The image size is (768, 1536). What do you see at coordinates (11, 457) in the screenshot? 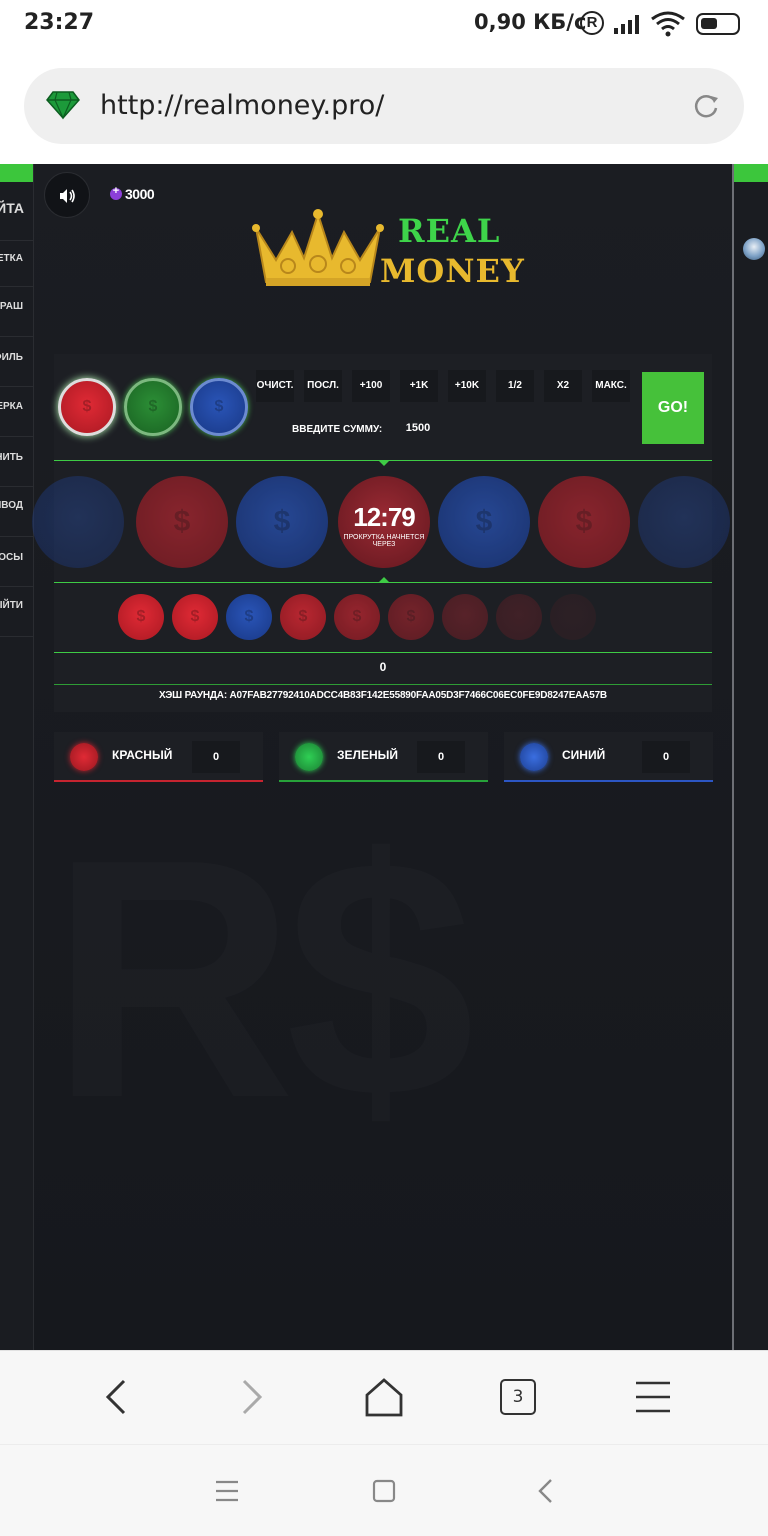
I see `sidebar-item-deposit: ЛНИТЬ` at bounding box center [11, 457].